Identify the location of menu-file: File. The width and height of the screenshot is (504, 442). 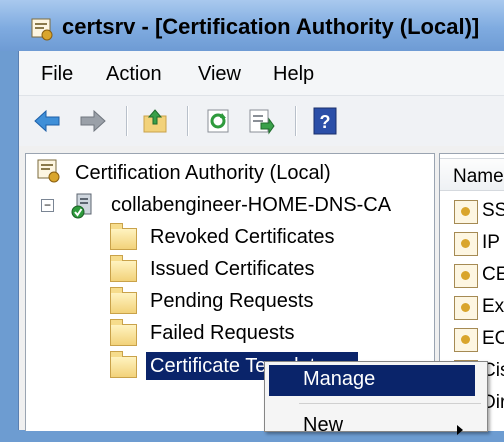
(57, 74).